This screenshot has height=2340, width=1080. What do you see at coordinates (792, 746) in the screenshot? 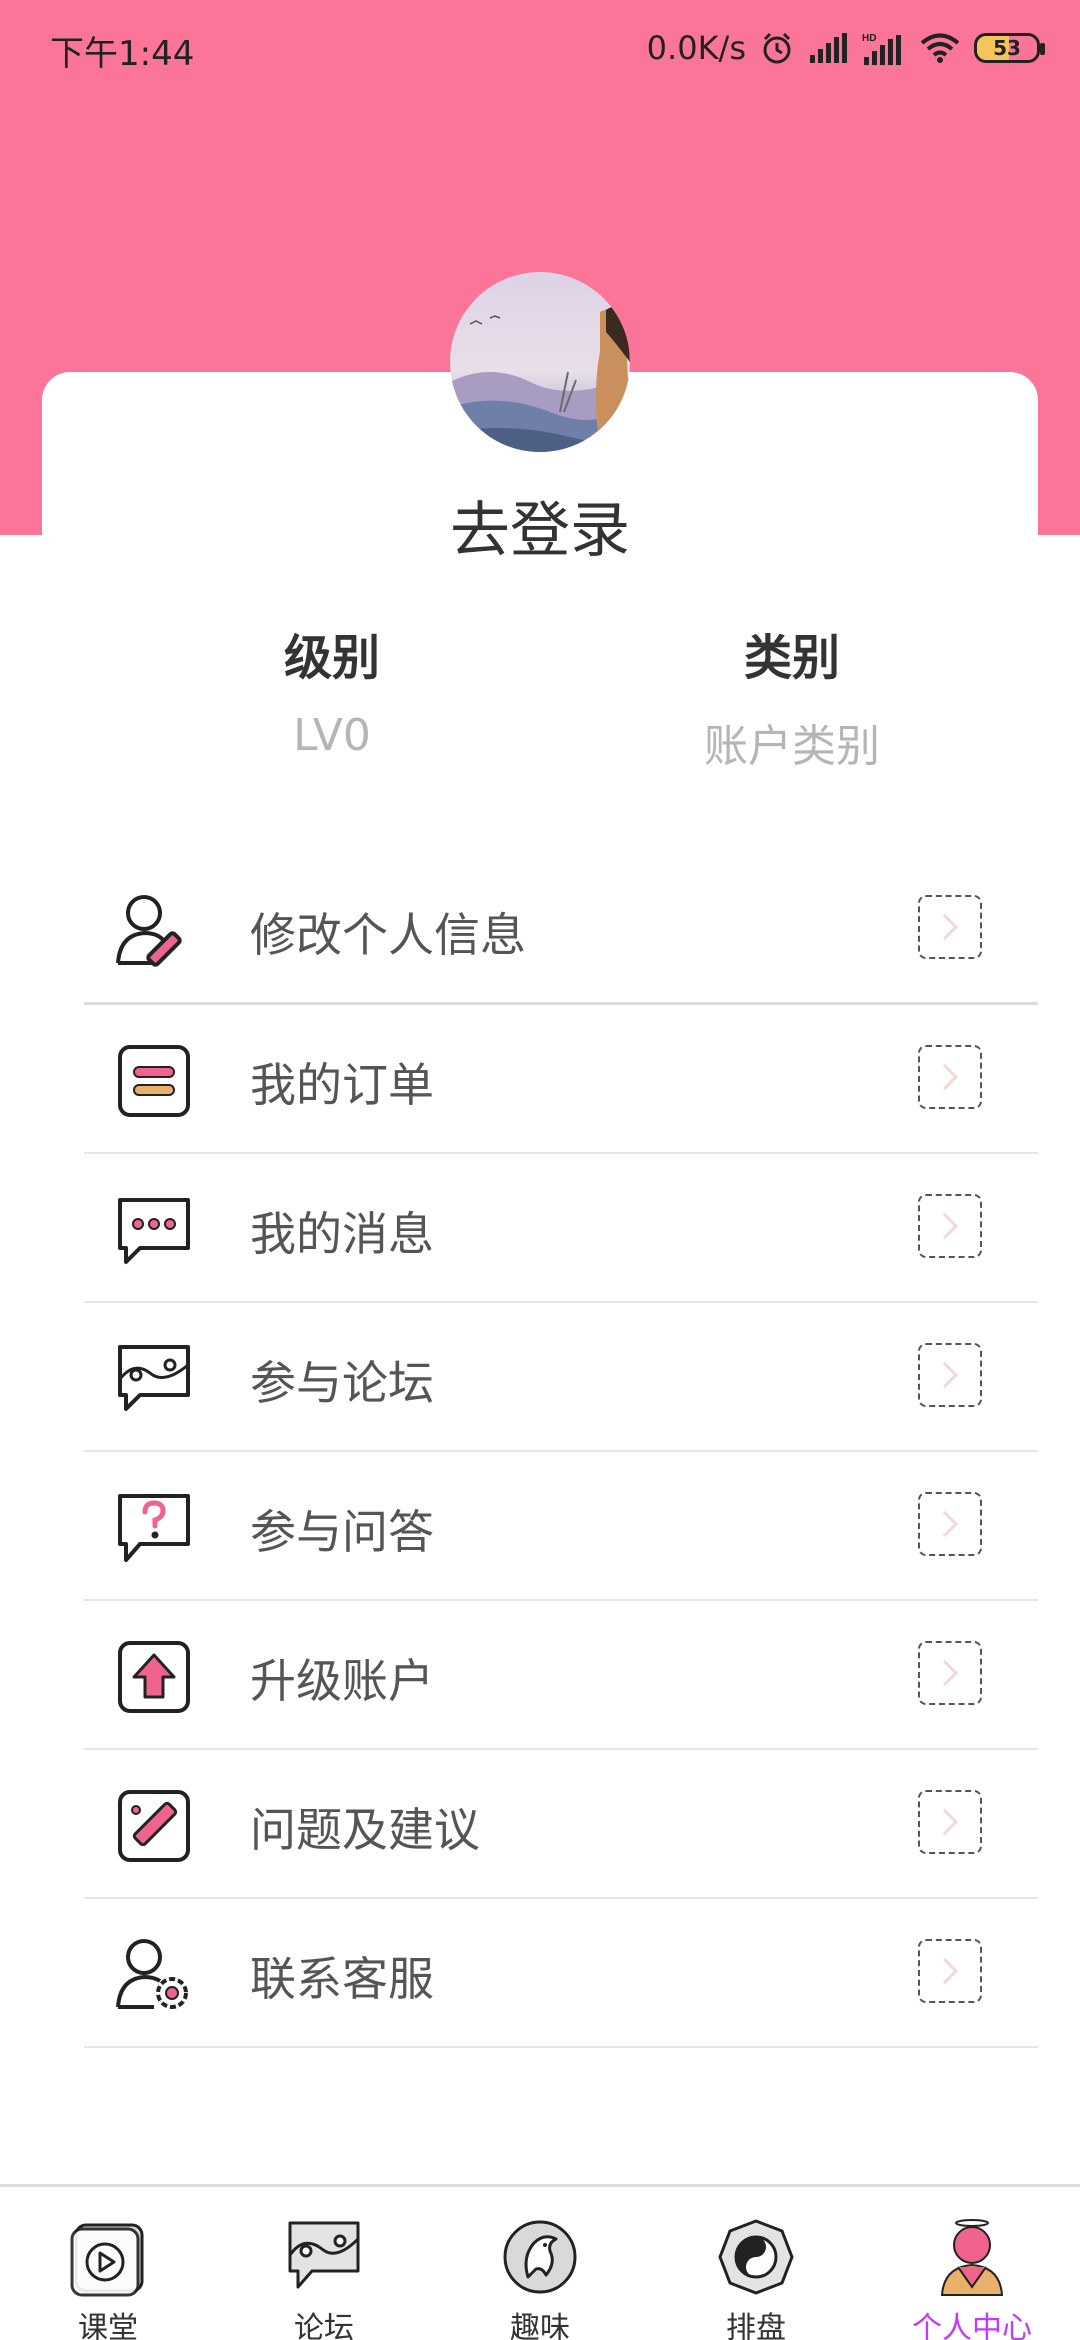
I see `type-value: 账户类别` at bounding box center [792, 746].